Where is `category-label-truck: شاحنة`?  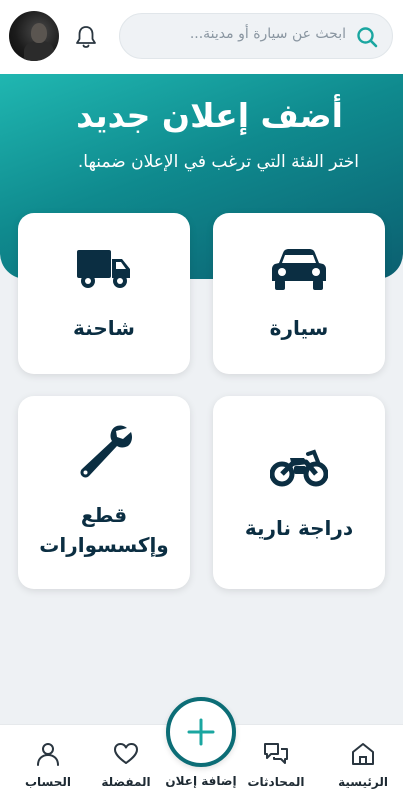
category-label-truck: شاحنة is located at coordinates (104, 328).